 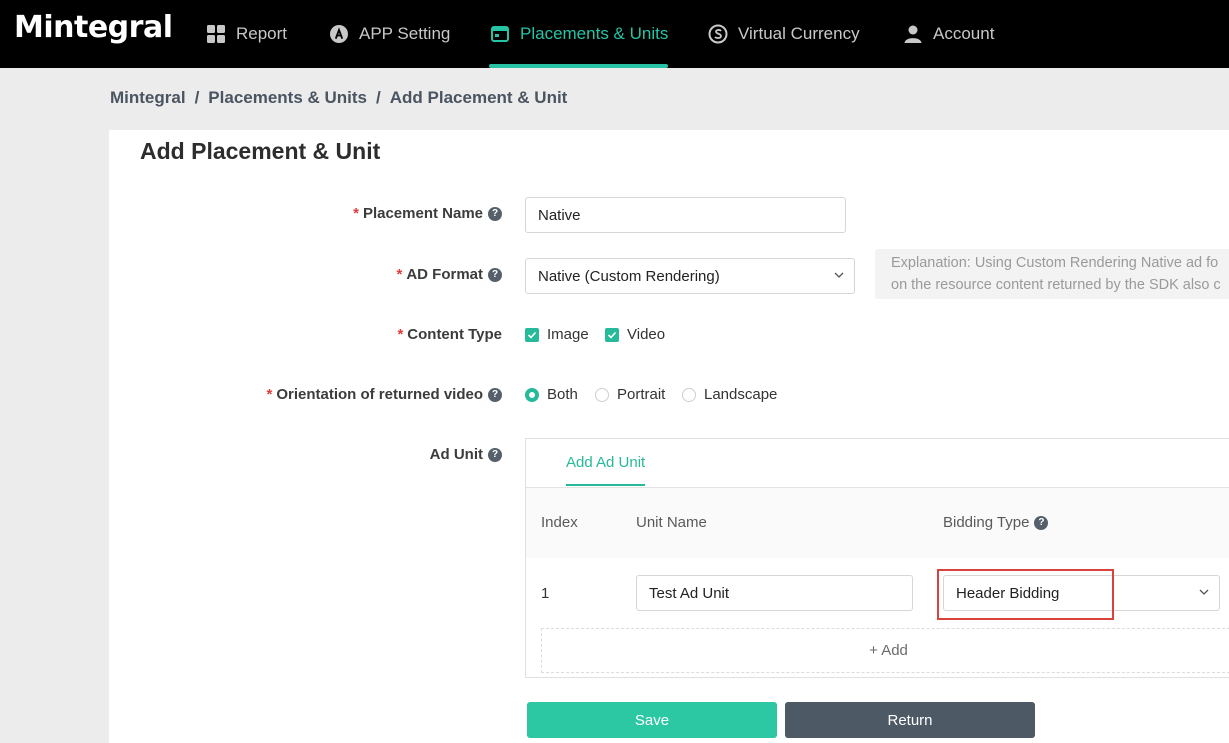 What do you see at coordinates (718, 34) in the screenshot?
I see `currency-icon` at bounding box center [718, 34].